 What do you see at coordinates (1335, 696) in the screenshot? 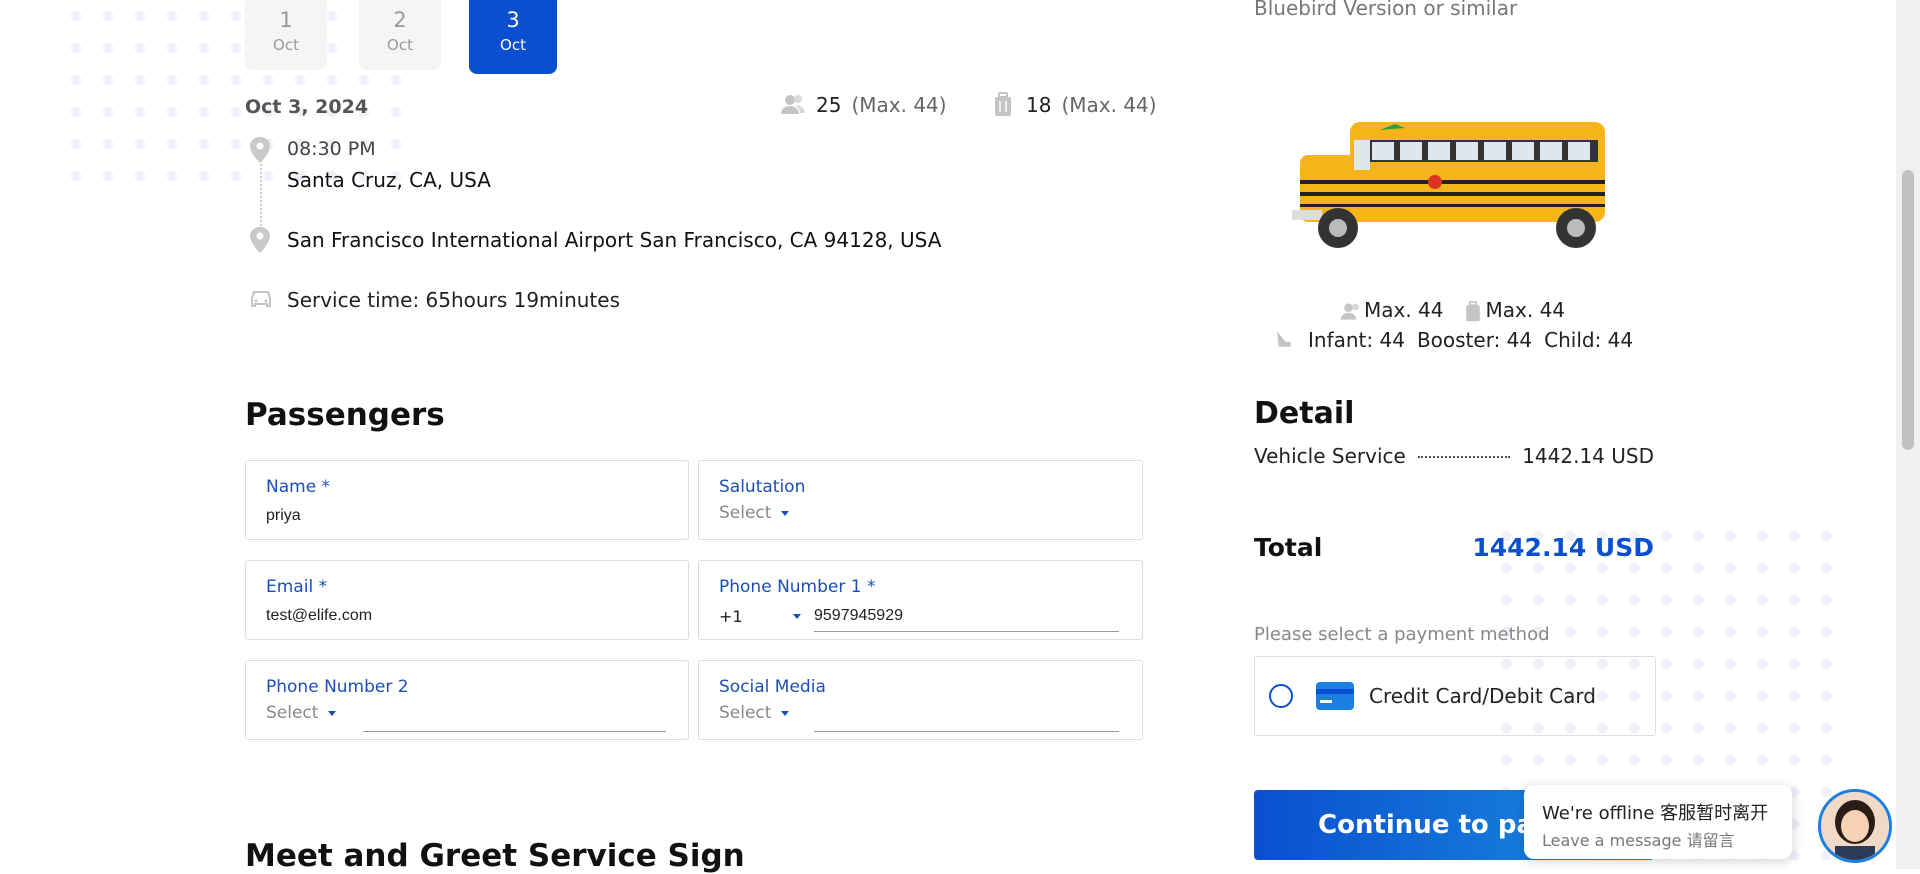
I see `credit-card-icon` at bounding box center [1335, 696].